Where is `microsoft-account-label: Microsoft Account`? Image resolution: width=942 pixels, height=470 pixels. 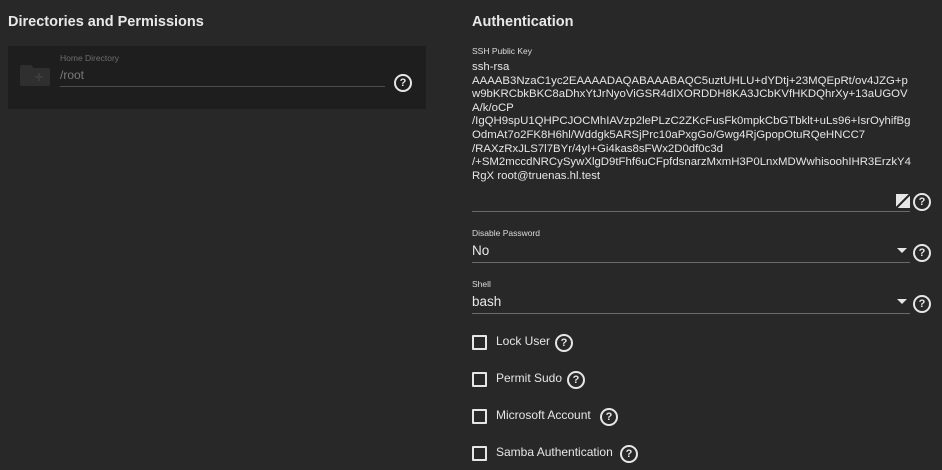 microsoft-account-label: Microsoft Account is located at coordinates (543, 415).